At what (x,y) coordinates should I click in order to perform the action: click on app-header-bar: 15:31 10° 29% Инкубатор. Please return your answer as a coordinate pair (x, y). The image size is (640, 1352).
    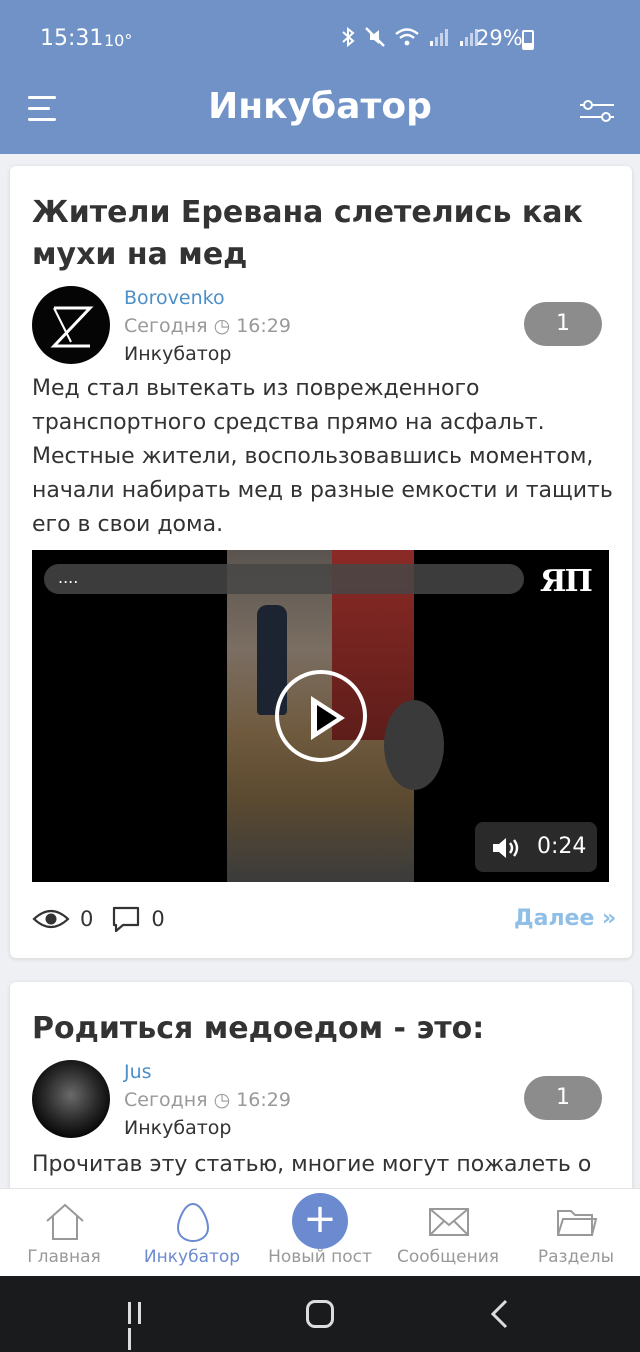
    Looking at the image, I should click on (320, 77).